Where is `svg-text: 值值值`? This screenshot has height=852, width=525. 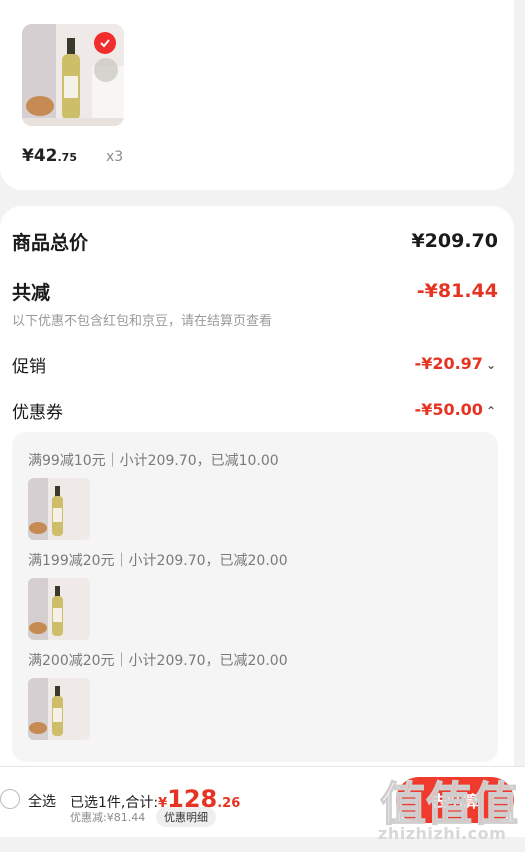
svg-text: 值值值 is located at coordinates (449, 804).